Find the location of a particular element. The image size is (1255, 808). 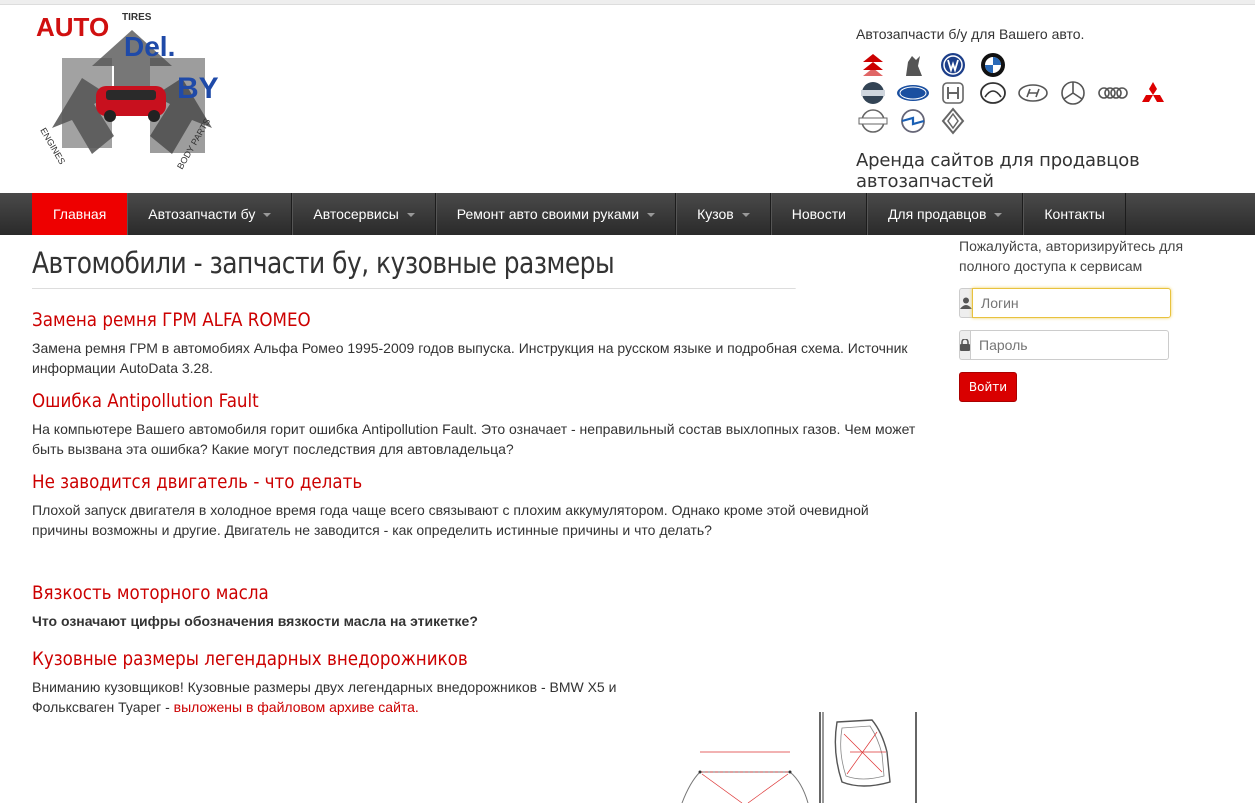

peugeot-icon is located at coordinates (913, 65).